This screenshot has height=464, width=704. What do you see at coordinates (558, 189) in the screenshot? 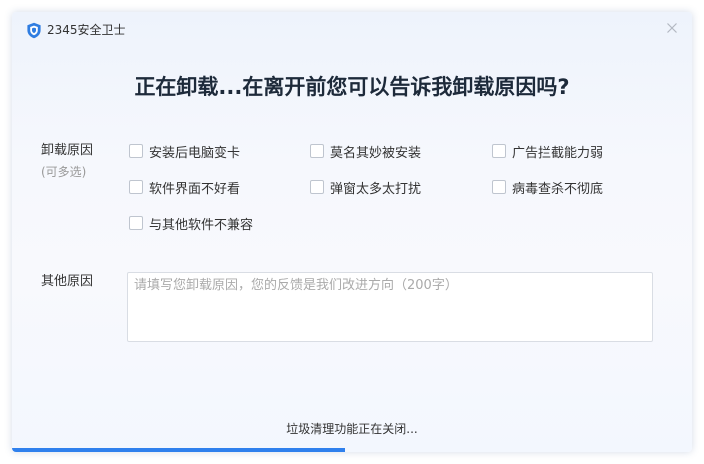
I see `reason-option-label: 病毒查杀不彻底` at bounding box center [558, 189].